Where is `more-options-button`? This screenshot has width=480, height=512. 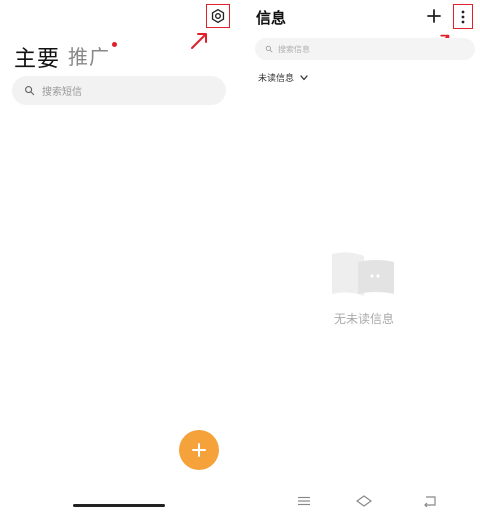 more-options-button is located at coordinates (463, 16).